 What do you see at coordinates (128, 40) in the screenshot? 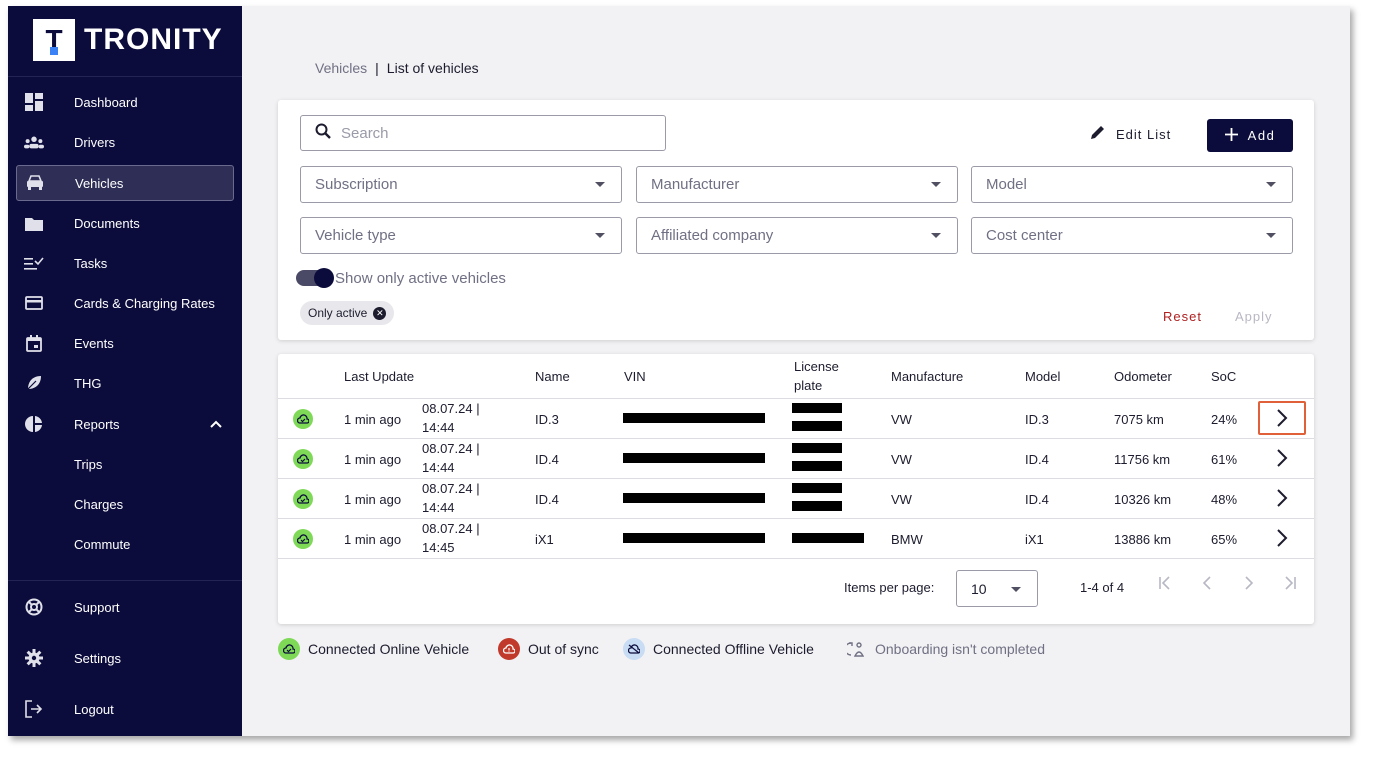
I see `logo: T TRONITY` at bounding box center [128, 40].